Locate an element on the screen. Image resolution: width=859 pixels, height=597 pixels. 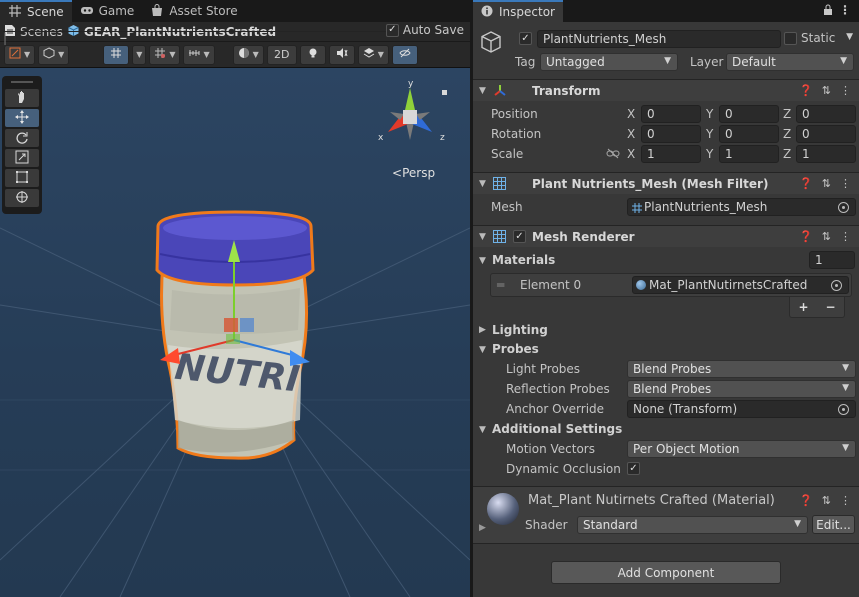
scale-tool-button is located at coordinates (22, 158).